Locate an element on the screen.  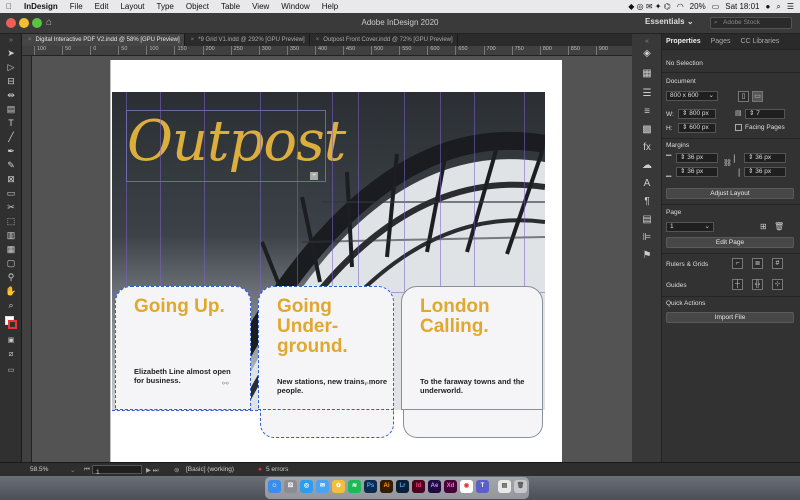
status-menu-icons: ◆ ◎ ✉ ✦ ⌬ is located at coordinates (649, 6).